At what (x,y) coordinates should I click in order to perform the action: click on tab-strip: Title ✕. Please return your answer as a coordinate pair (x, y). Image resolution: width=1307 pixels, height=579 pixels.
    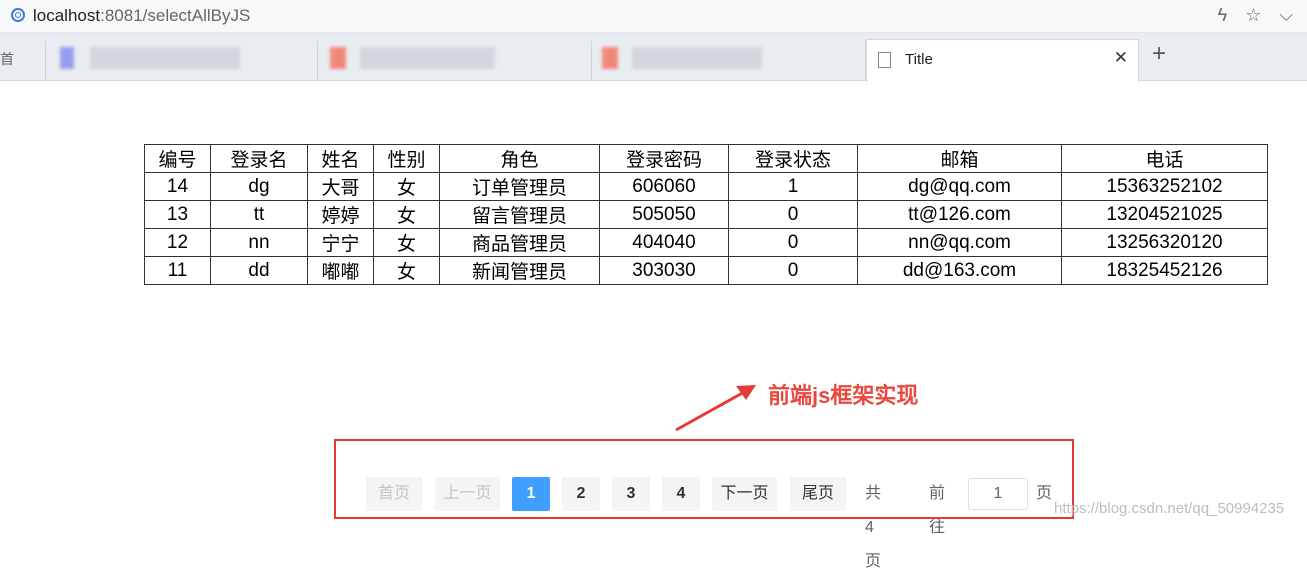
    Looking at the image, I should click on (653, 57).